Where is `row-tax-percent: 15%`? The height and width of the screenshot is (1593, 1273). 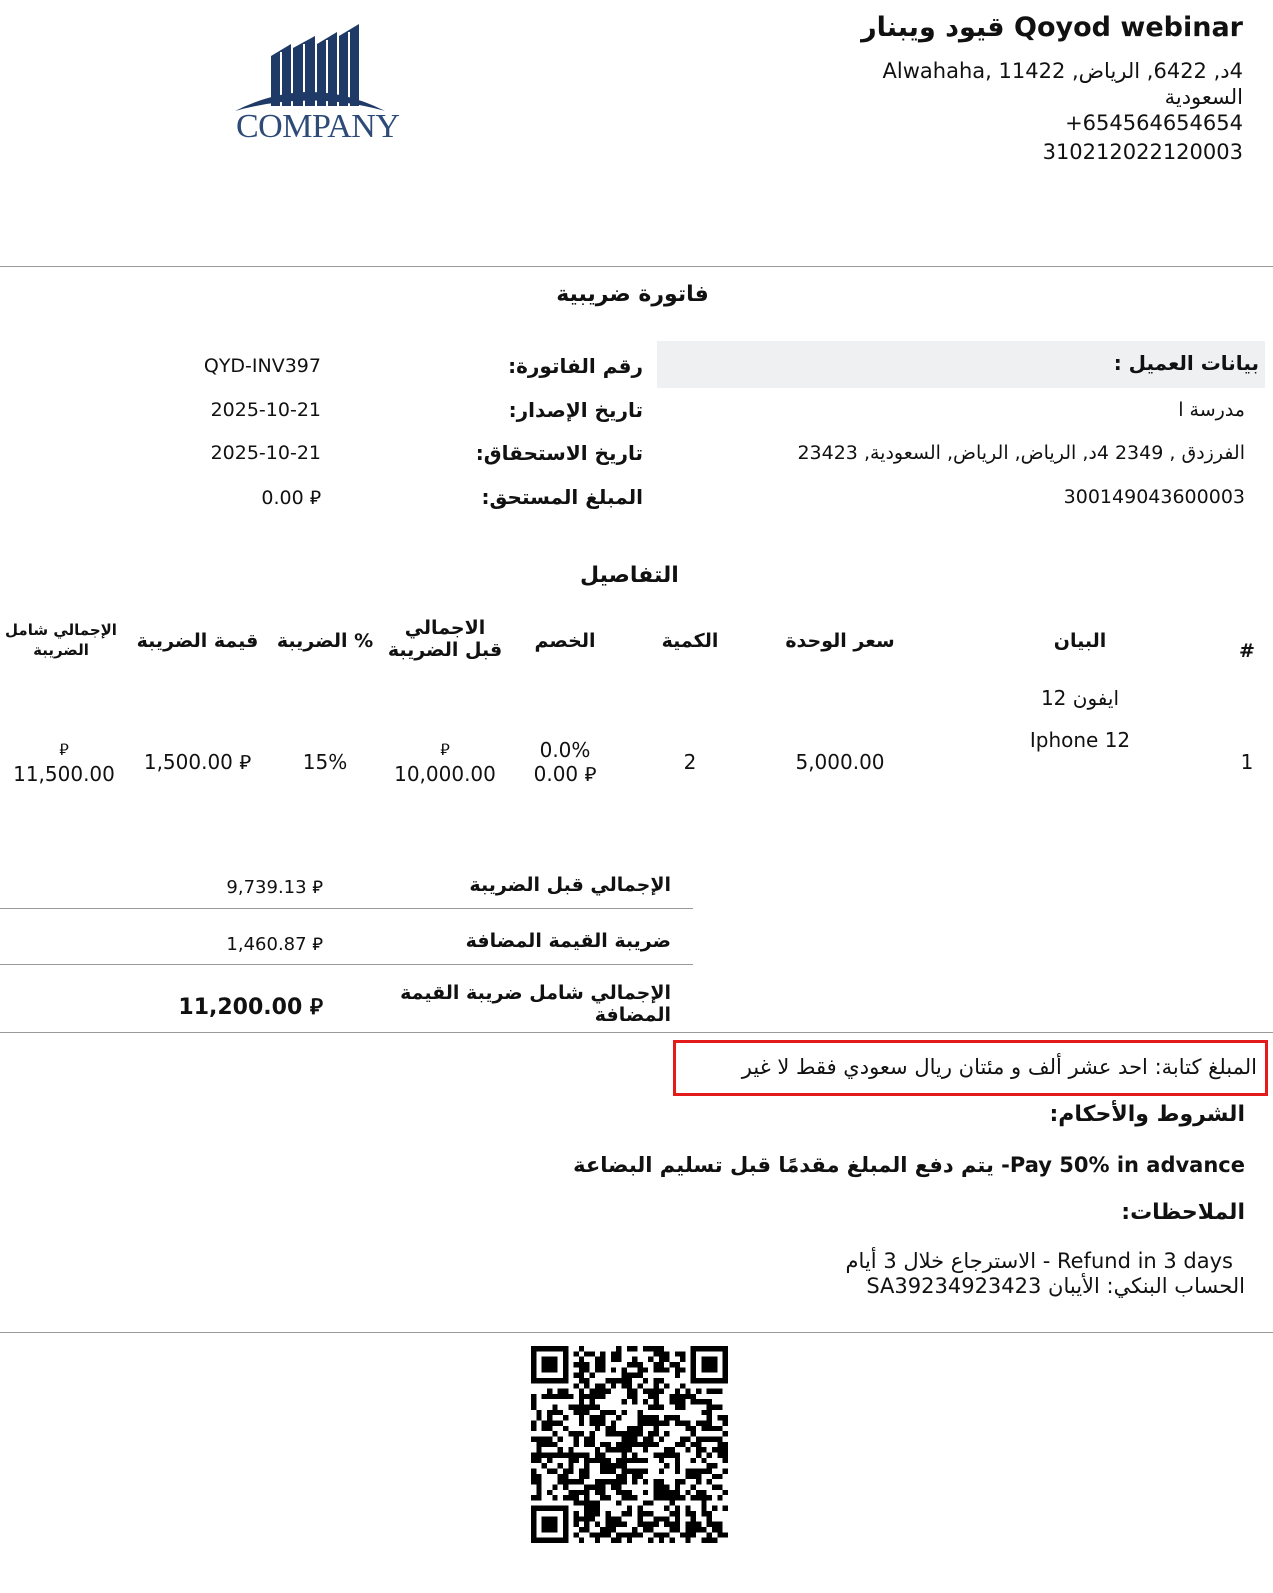
row-tax-percent: 15% is located at coordinates (325, 762).